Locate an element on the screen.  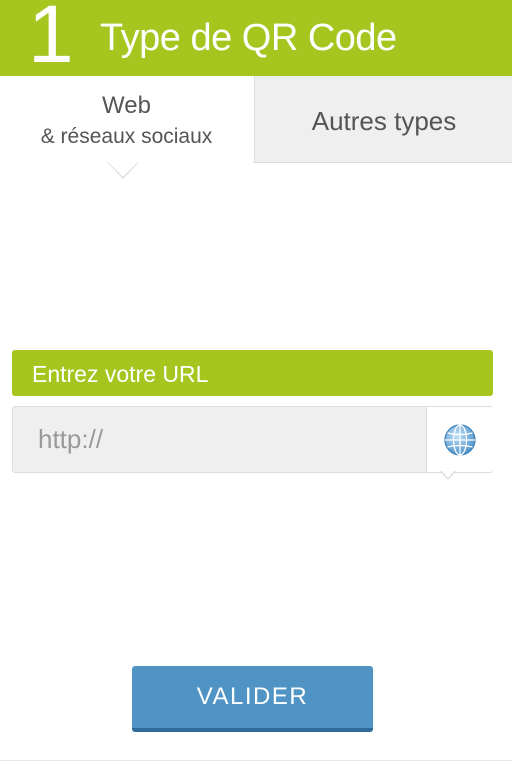
globe-icon is located at coordinates (460, 440).